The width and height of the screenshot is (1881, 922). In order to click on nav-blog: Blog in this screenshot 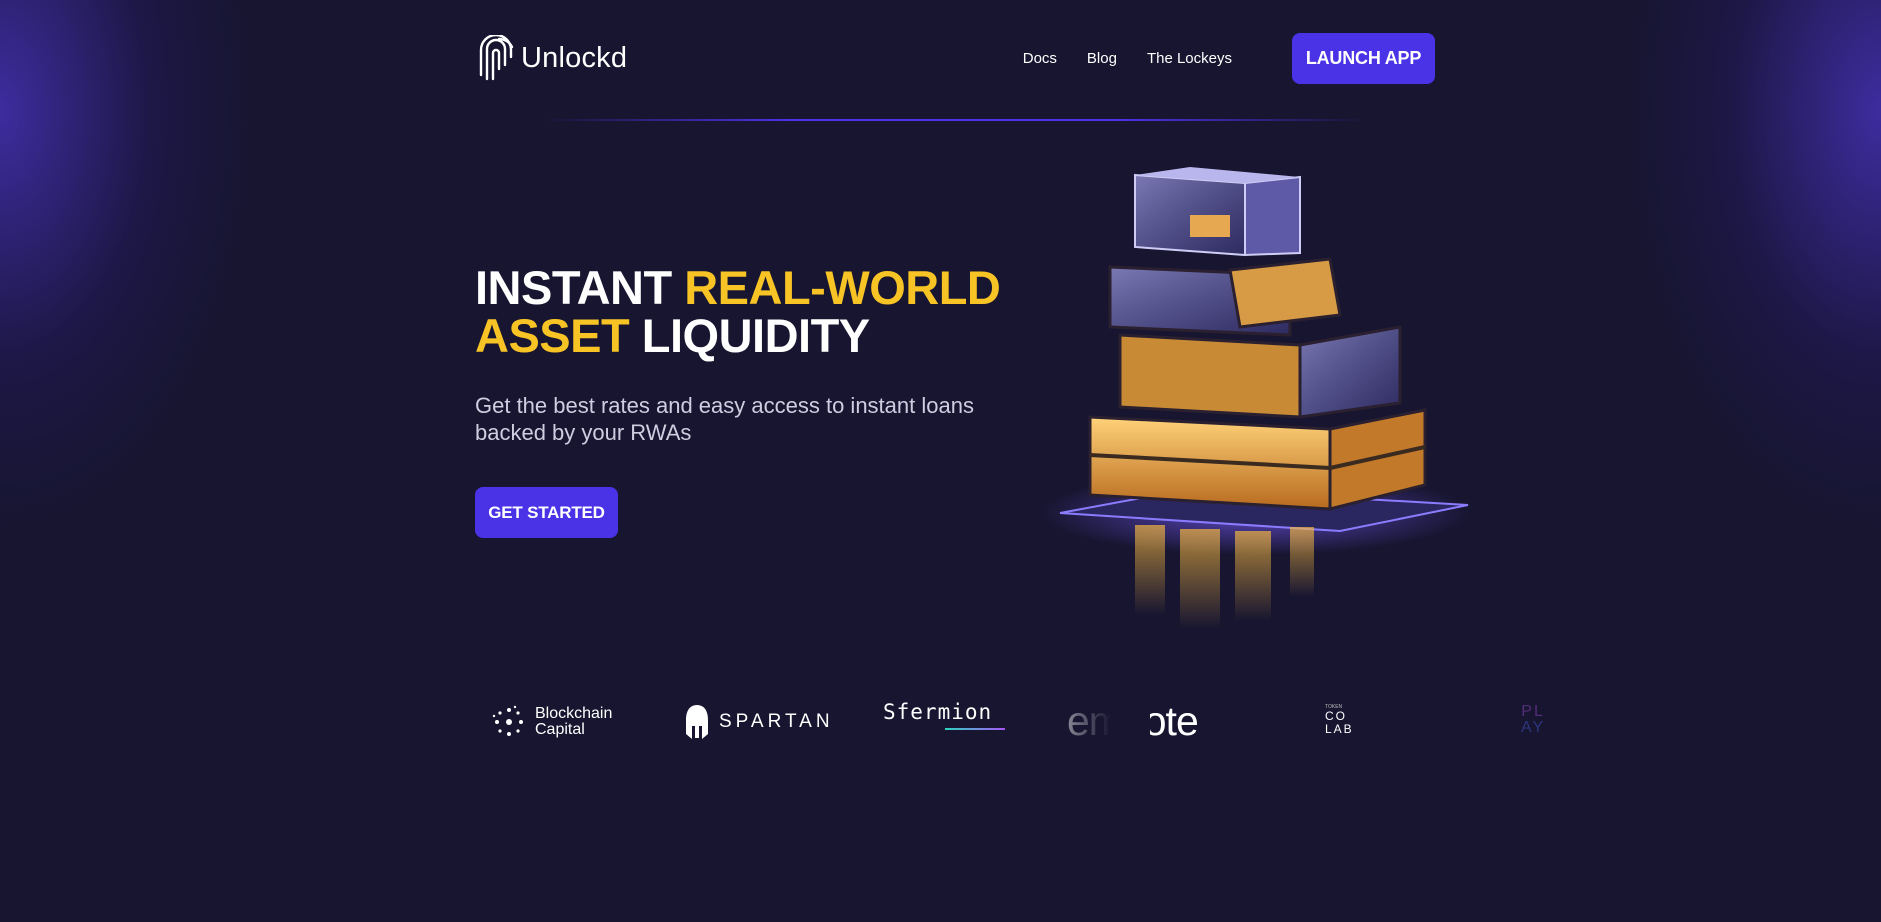, I will do `click(1102, 58)`.